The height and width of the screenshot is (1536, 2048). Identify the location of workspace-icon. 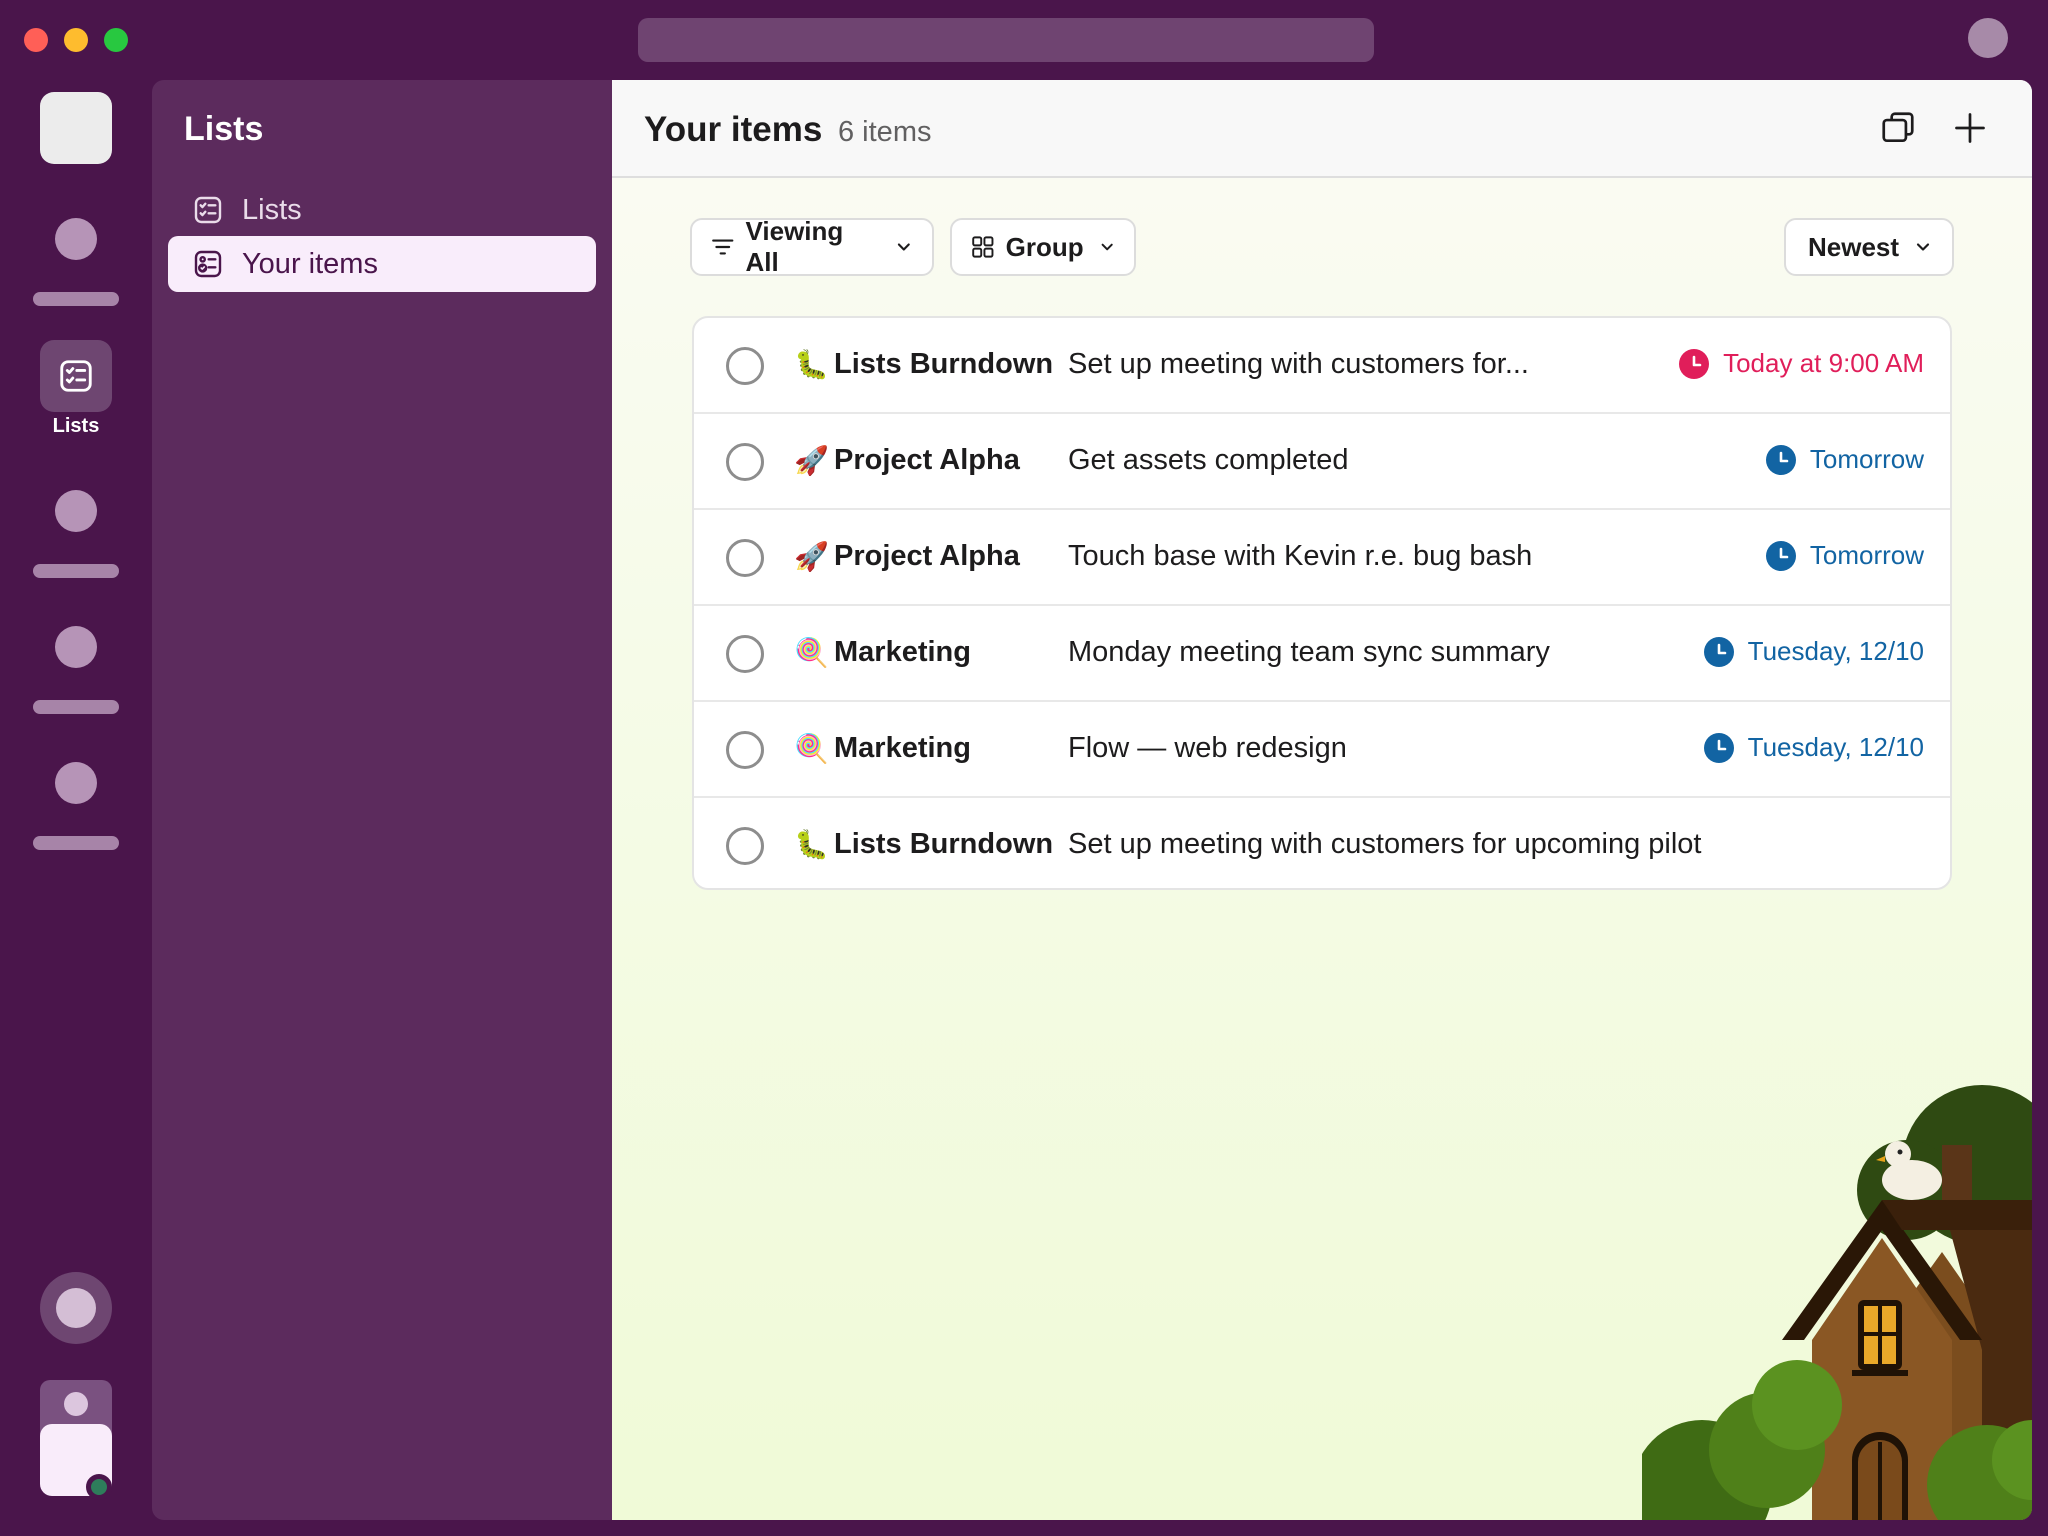
(76, 128).